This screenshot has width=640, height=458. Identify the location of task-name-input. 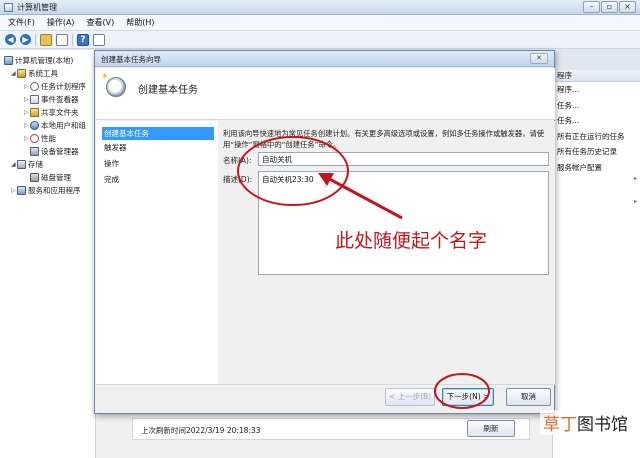
(403, 159).